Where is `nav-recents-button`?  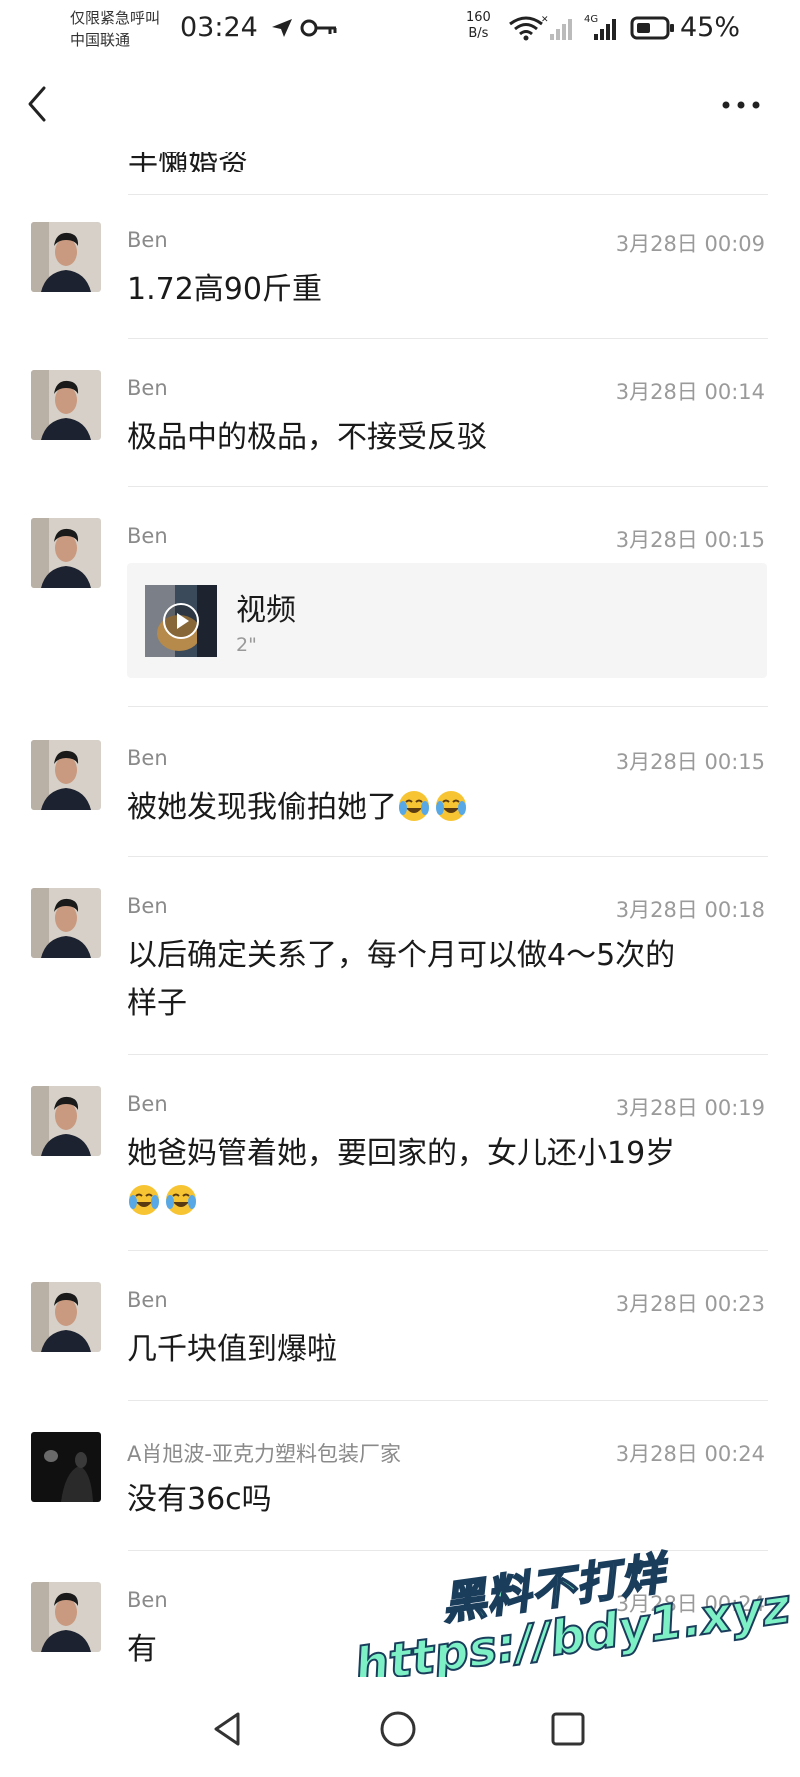
nav-recents-button is located at coordinates (568, 1729).